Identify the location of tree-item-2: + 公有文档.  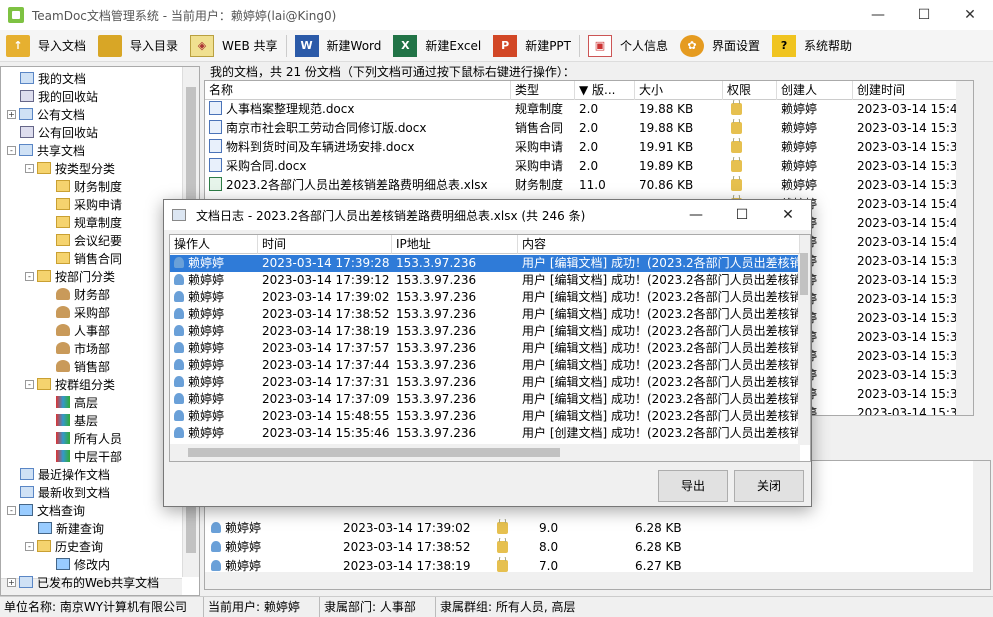
(46, 114).